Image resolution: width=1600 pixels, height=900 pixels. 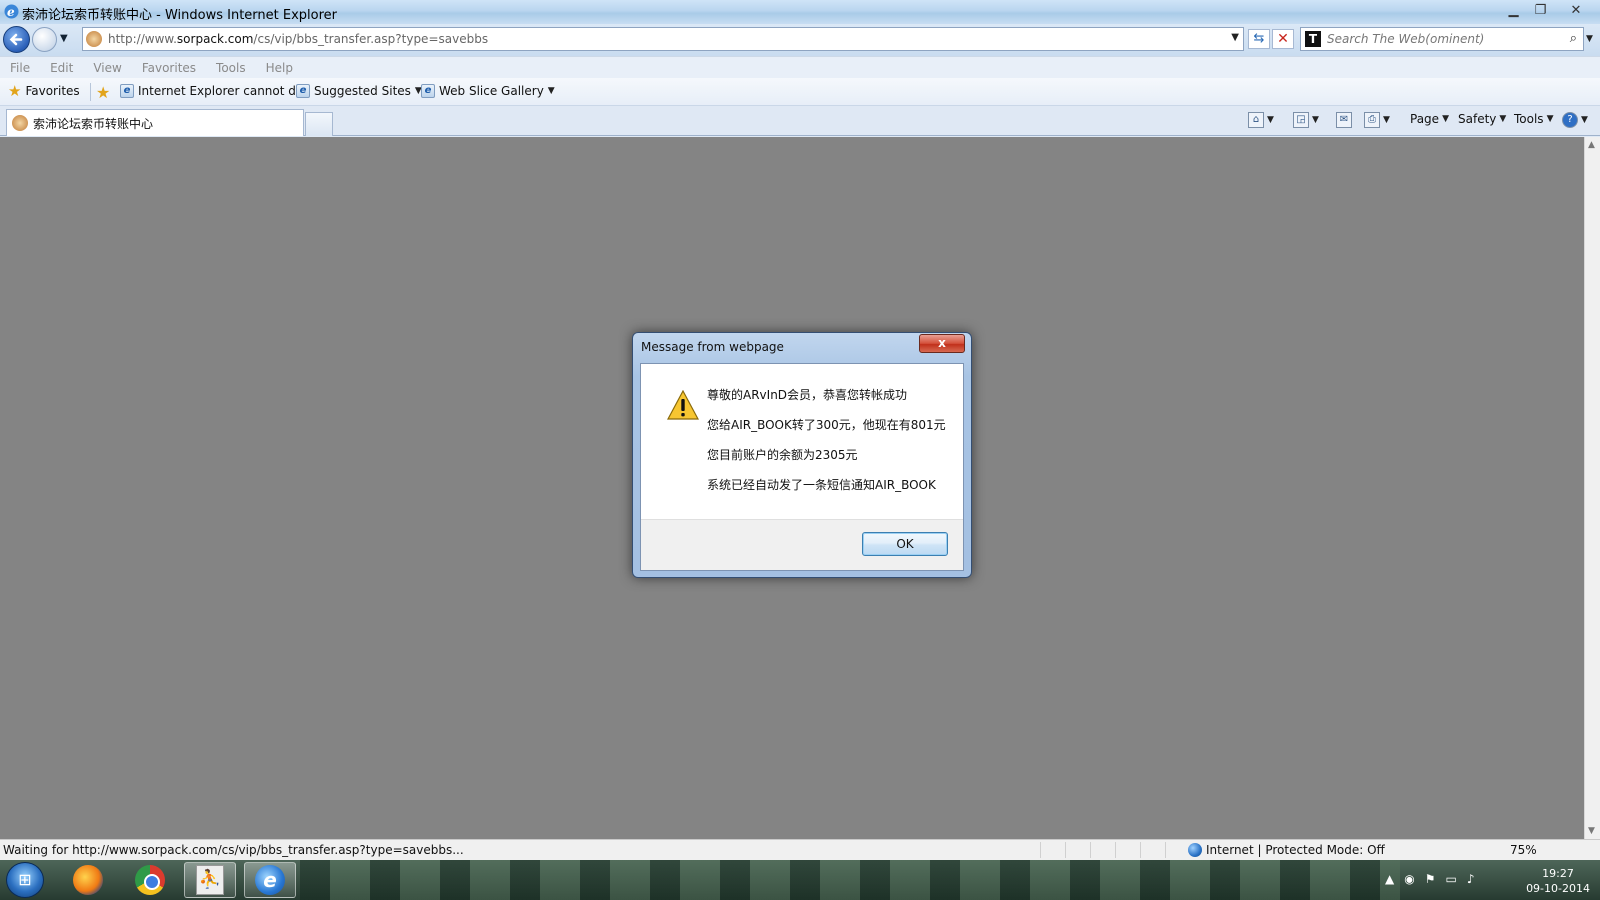 What do you see at coordinates (1301, 120) in the screenshot?
I see `rss-icon: ◲` at bounding box center [1301, 120].